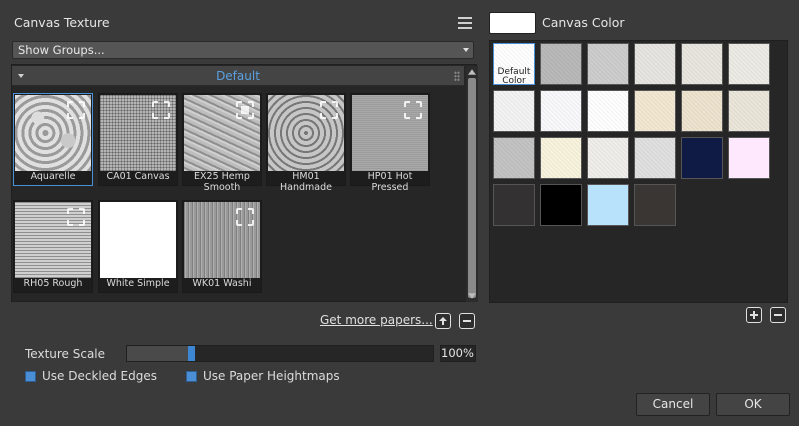  What do you see at coordinates (472, 72) in the screenshot?
I see `scroll-up-icon` at bounding box center [472, 72].